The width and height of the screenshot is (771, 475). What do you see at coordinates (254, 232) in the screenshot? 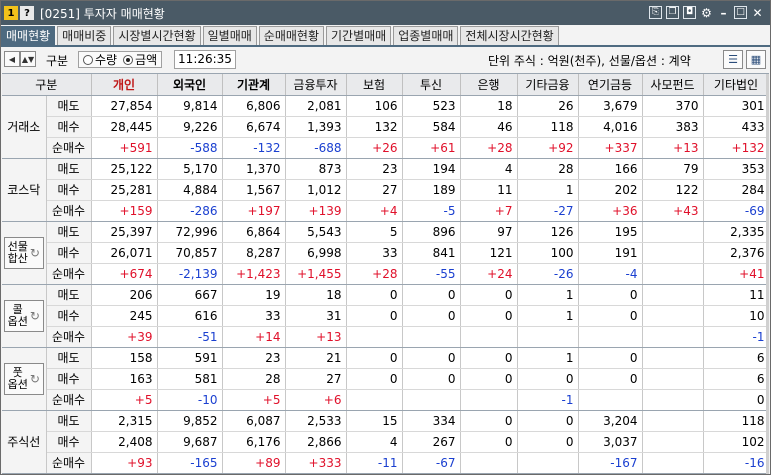
I see `table-cell: 6,864` at bounding box center [254, 232].